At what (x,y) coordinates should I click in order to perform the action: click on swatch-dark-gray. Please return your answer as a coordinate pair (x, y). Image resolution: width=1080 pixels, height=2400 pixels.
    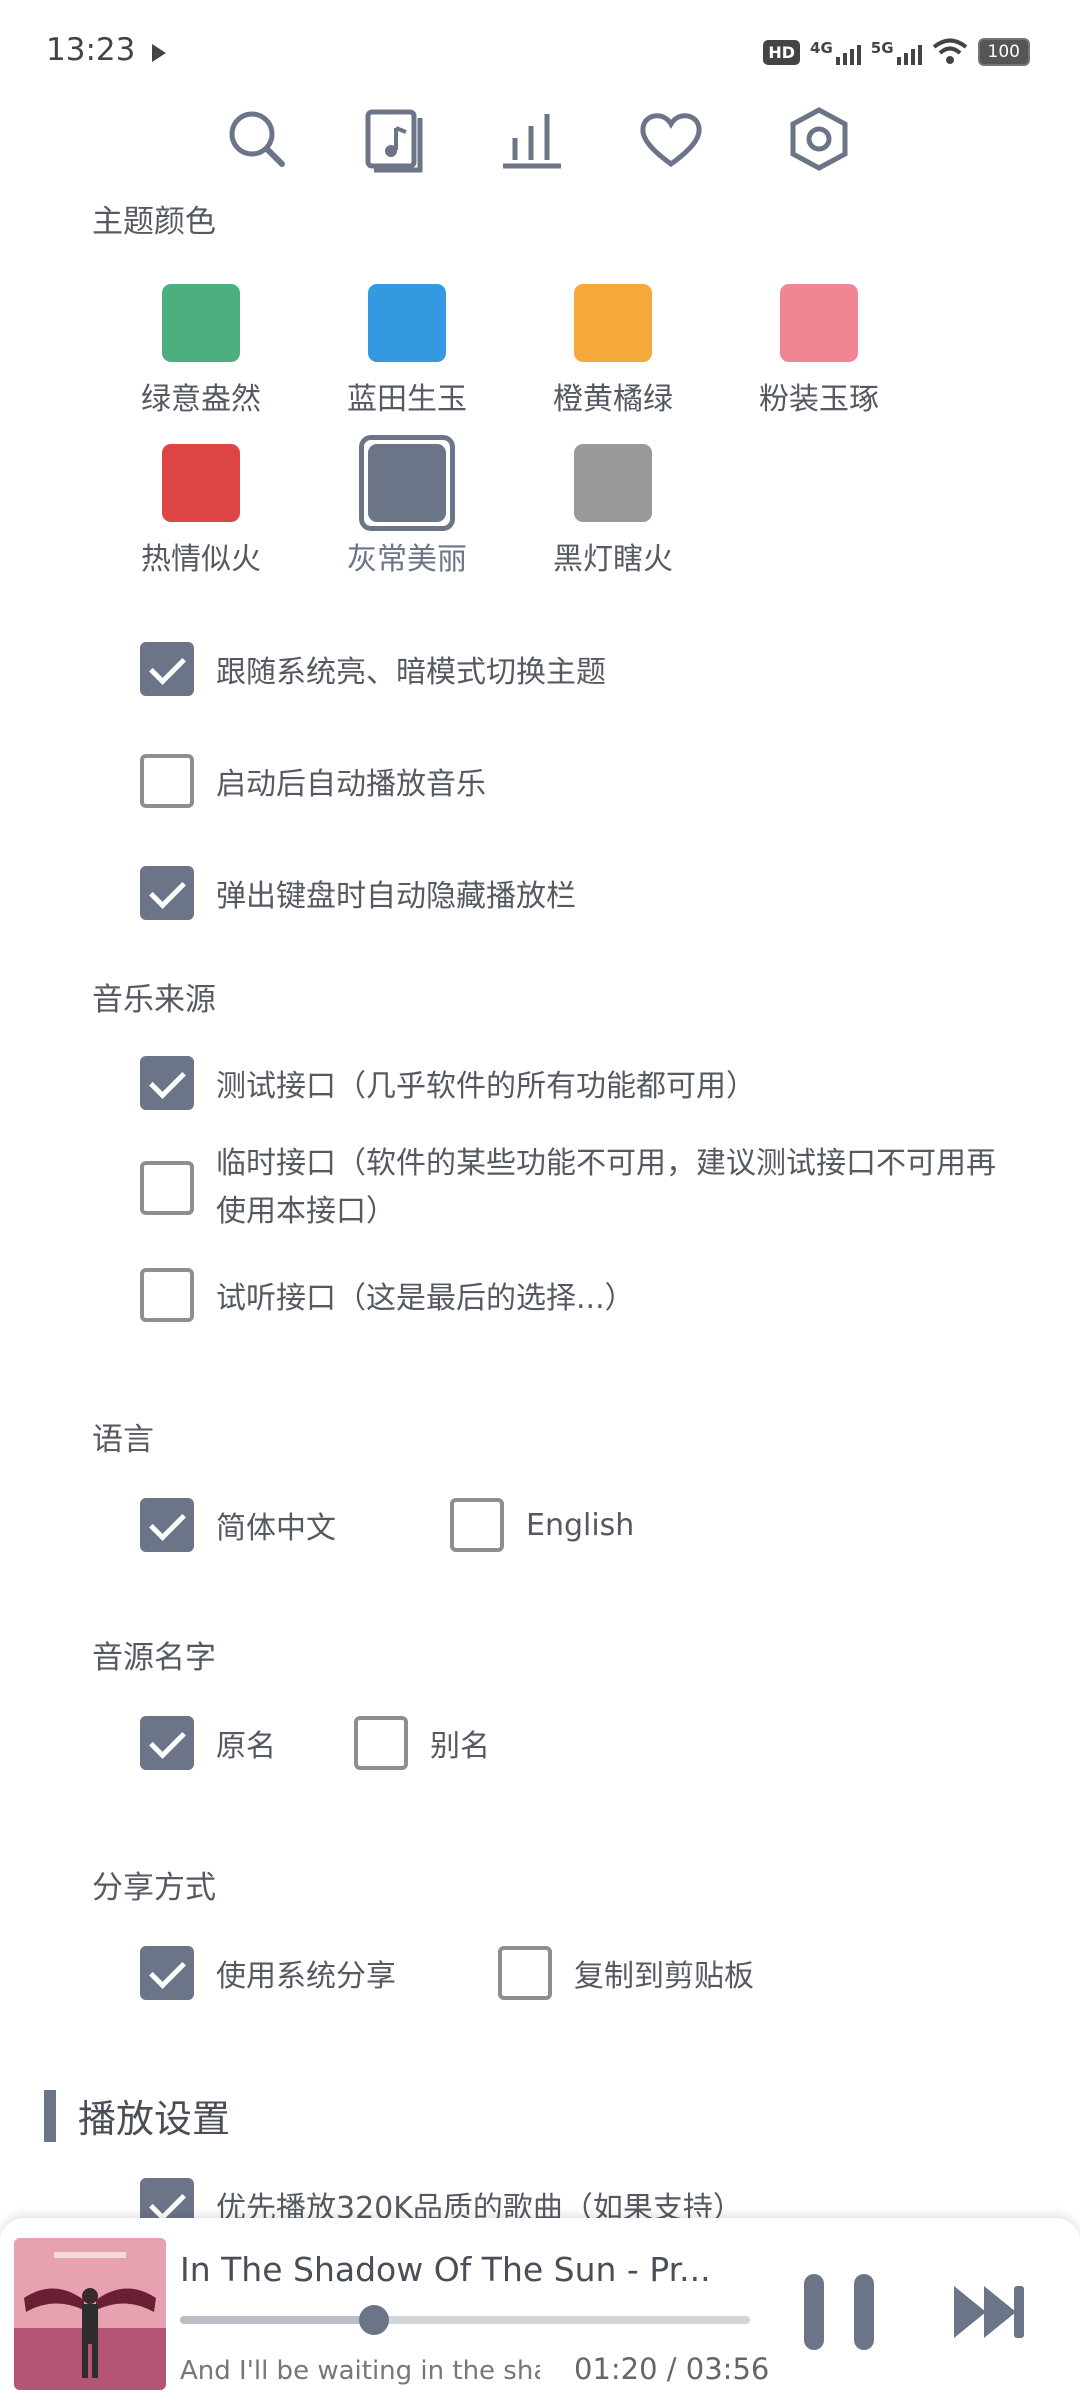
    Looking at the image, I should click on (613, 483).